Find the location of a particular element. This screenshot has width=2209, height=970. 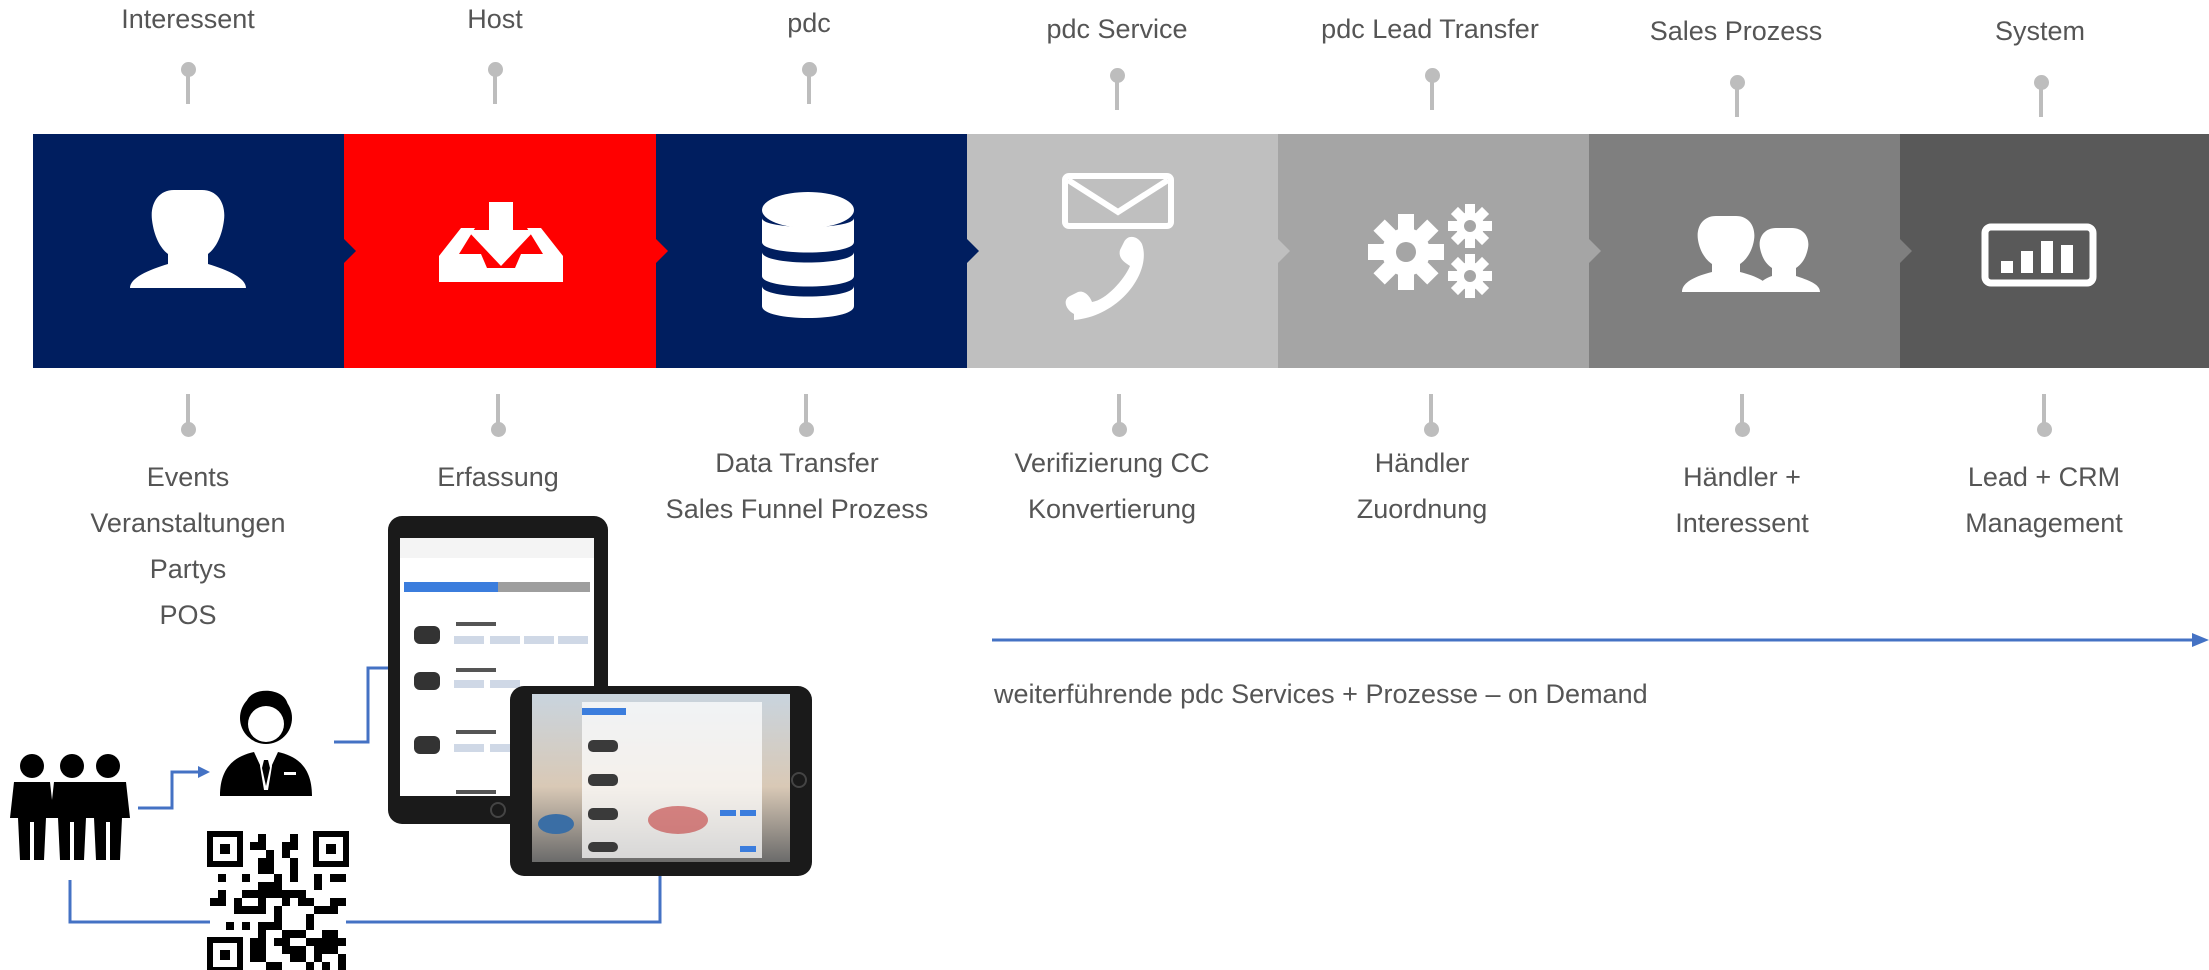

tablet-landscape-icon is located at coordinates (661, 781).